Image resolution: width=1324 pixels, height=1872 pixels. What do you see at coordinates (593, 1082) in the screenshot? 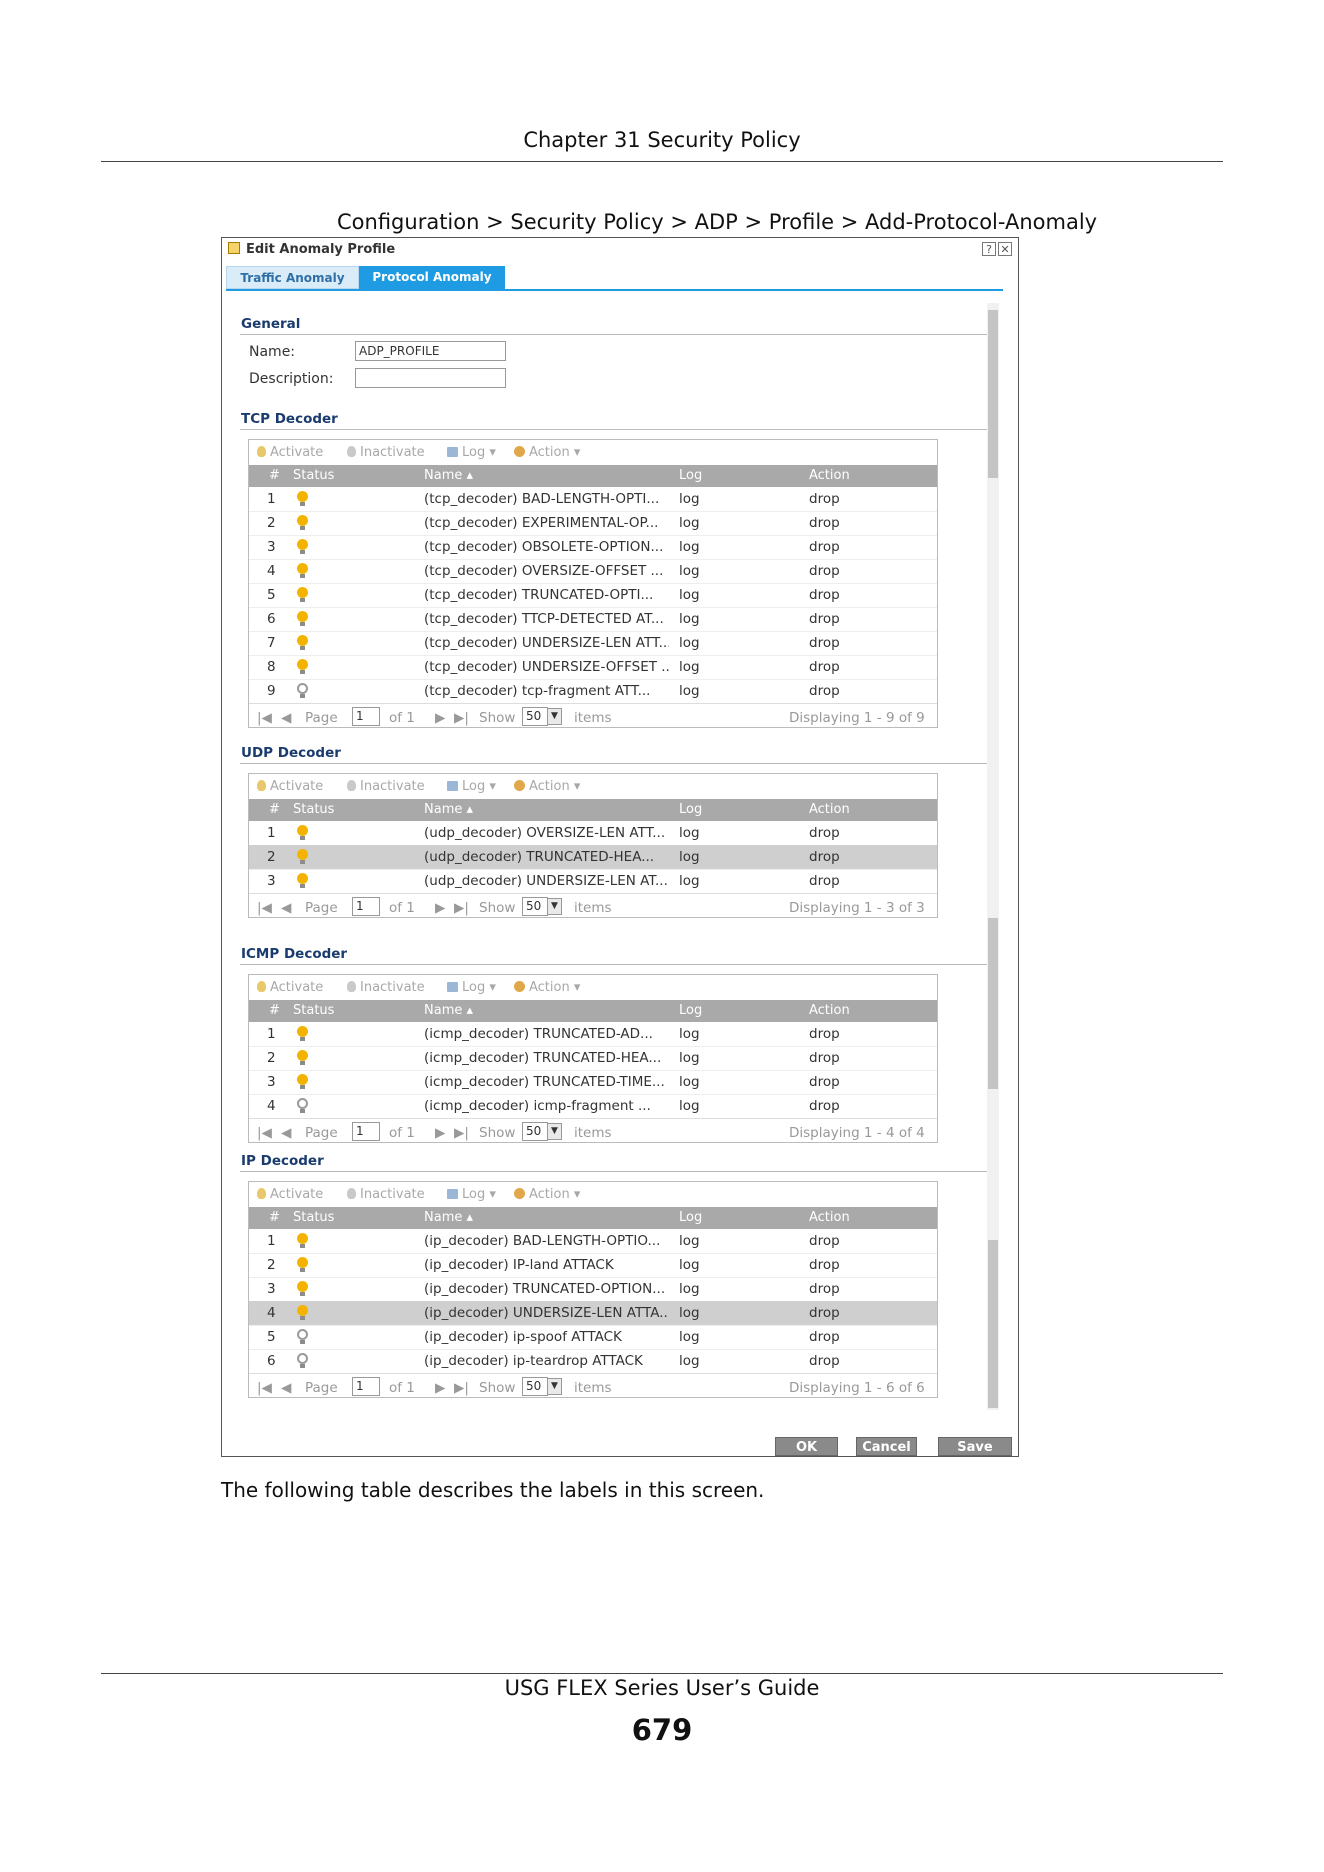
I see `table-row: 3 (icmp_decoder) TRUNCATED-TIME... log drop` at bounding box center [593, 1082].